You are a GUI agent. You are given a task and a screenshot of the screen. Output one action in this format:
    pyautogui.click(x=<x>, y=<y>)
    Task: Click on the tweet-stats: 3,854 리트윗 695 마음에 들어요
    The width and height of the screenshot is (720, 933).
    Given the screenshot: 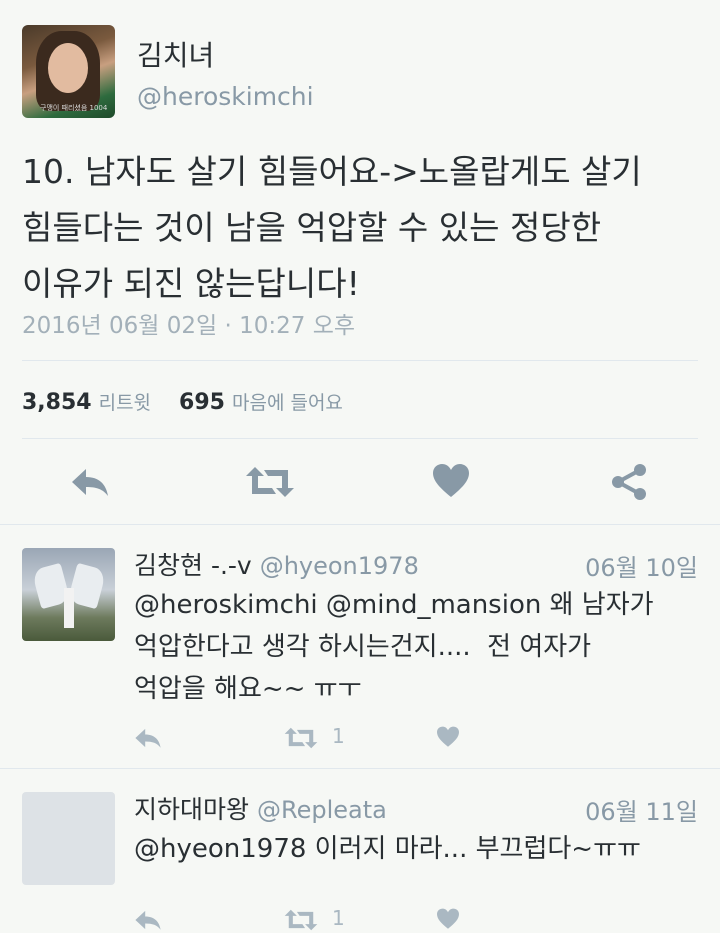 What is the action you would take?
    pyautogui.click(x=182, y=401)
    